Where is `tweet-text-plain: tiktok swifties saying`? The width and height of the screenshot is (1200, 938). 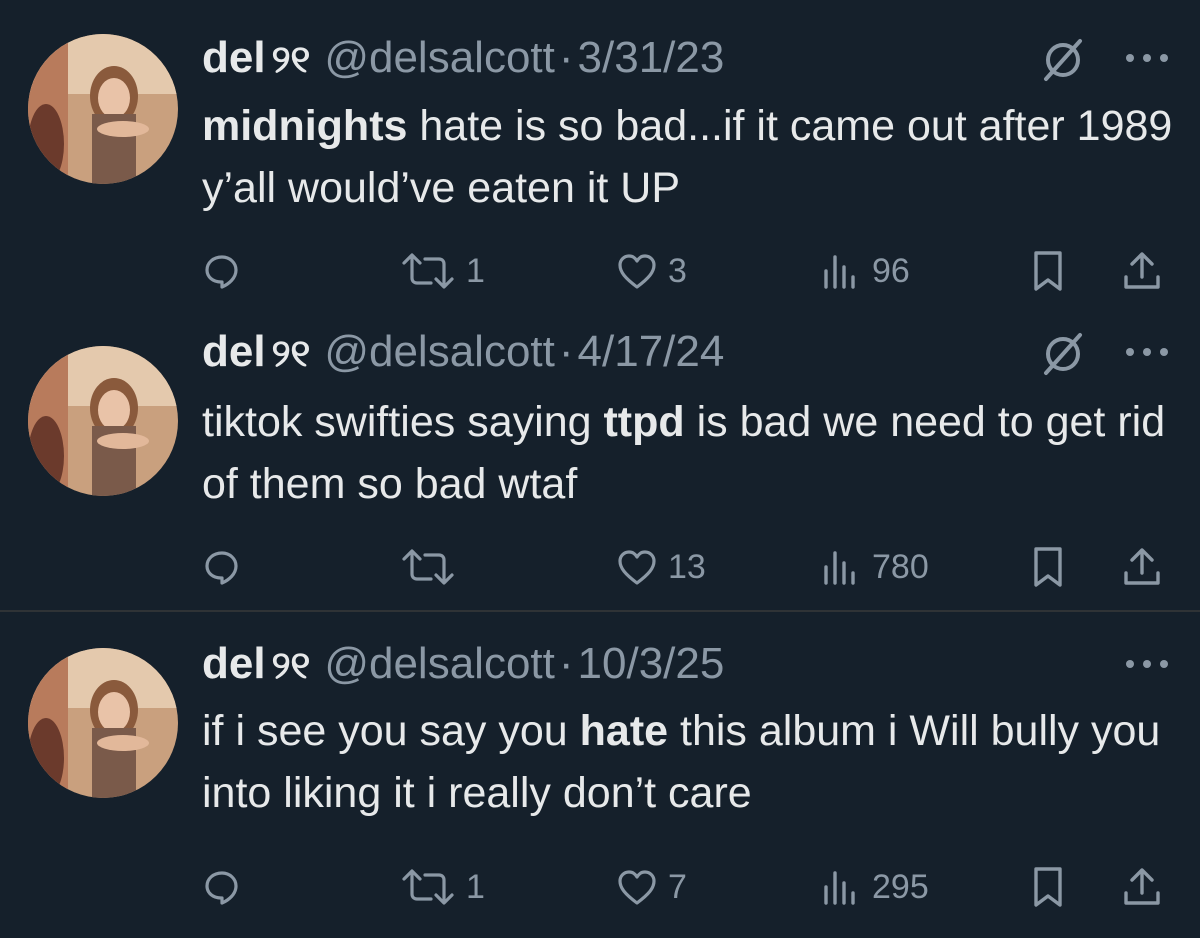 tweet-text-plain: tiktok swifties saying is located at coordinates (403, 422).